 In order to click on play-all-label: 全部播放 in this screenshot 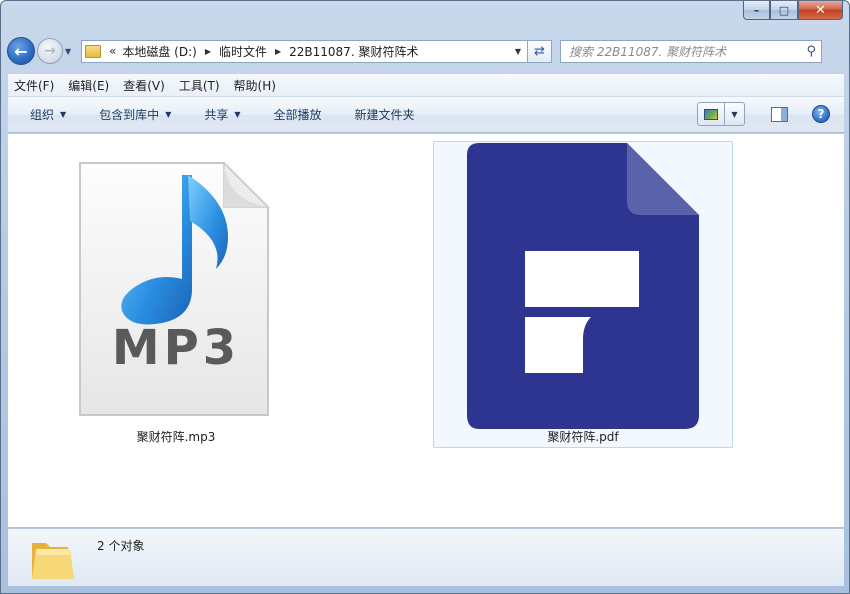, I will do `click(297, 115)`.